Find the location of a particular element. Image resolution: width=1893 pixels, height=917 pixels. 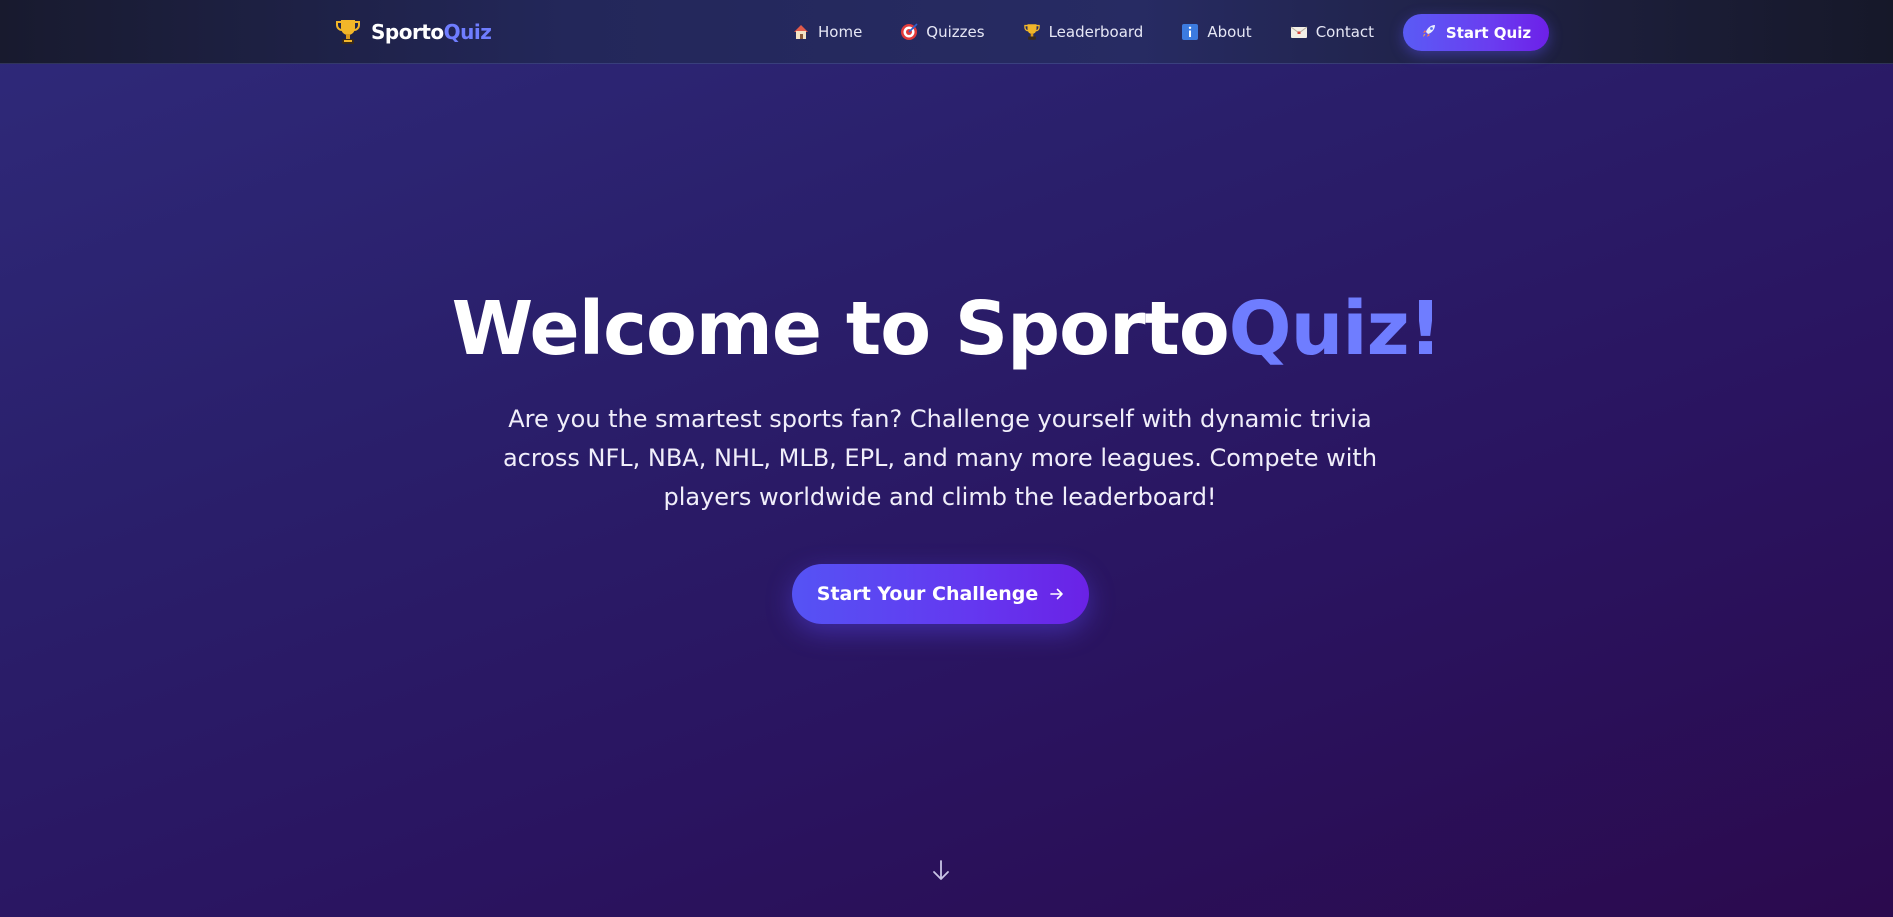

hero-title: Welcome to SportoQuiz! is located at coordinates (946, 329).